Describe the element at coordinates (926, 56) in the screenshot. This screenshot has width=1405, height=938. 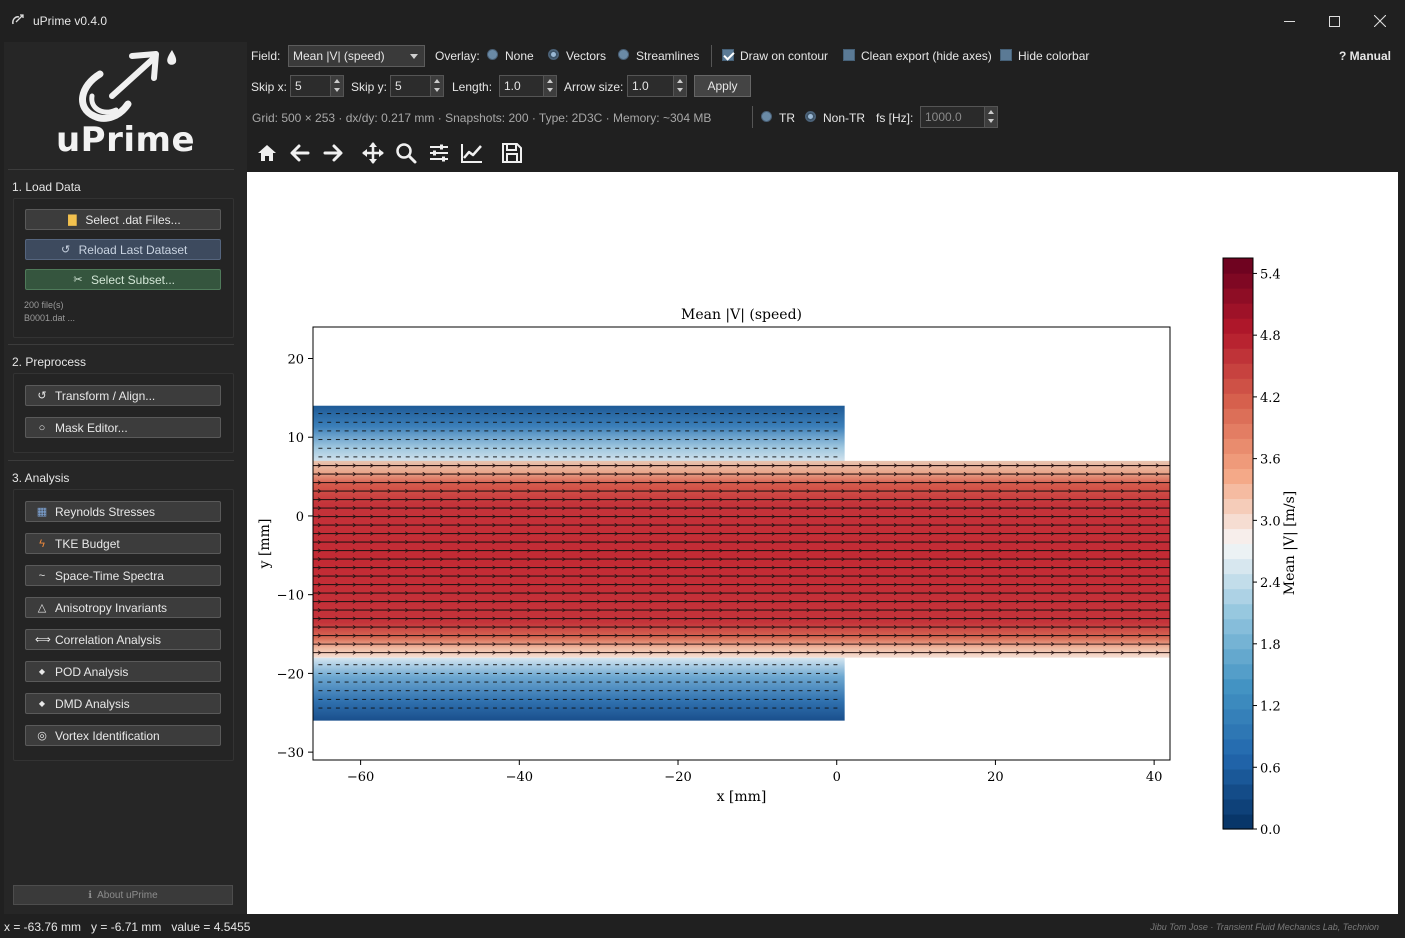
I see `clean-export-label: Clean export (hide axes)` at that location.